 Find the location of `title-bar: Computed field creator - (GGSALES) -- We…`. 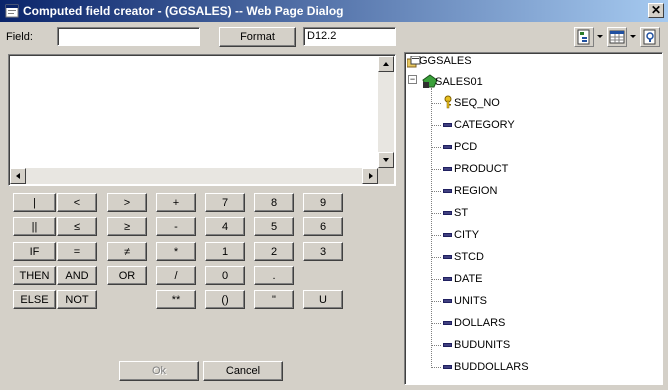

title-bar: Computed field creator - (GGSALES) -- We… is located at coordinates (334, 11).